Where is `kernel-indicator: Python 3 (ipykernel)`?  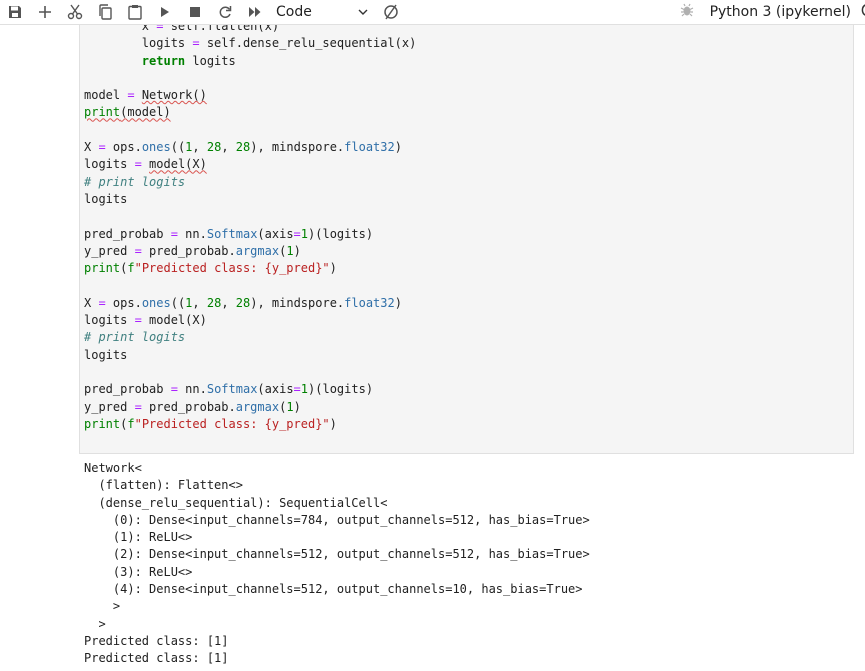 kernel-indicator: Python 3 (ipykernel) is located at coordinates (772, 12).